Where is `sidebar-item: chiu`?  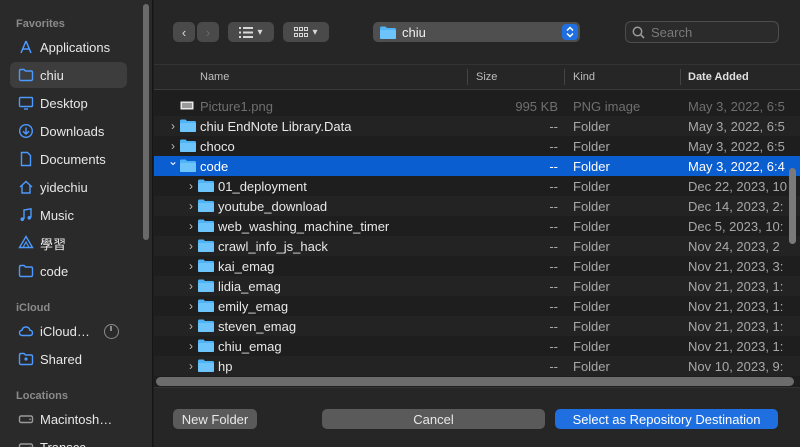 sidebar-item: chiu is located at coordinates (68, 75).